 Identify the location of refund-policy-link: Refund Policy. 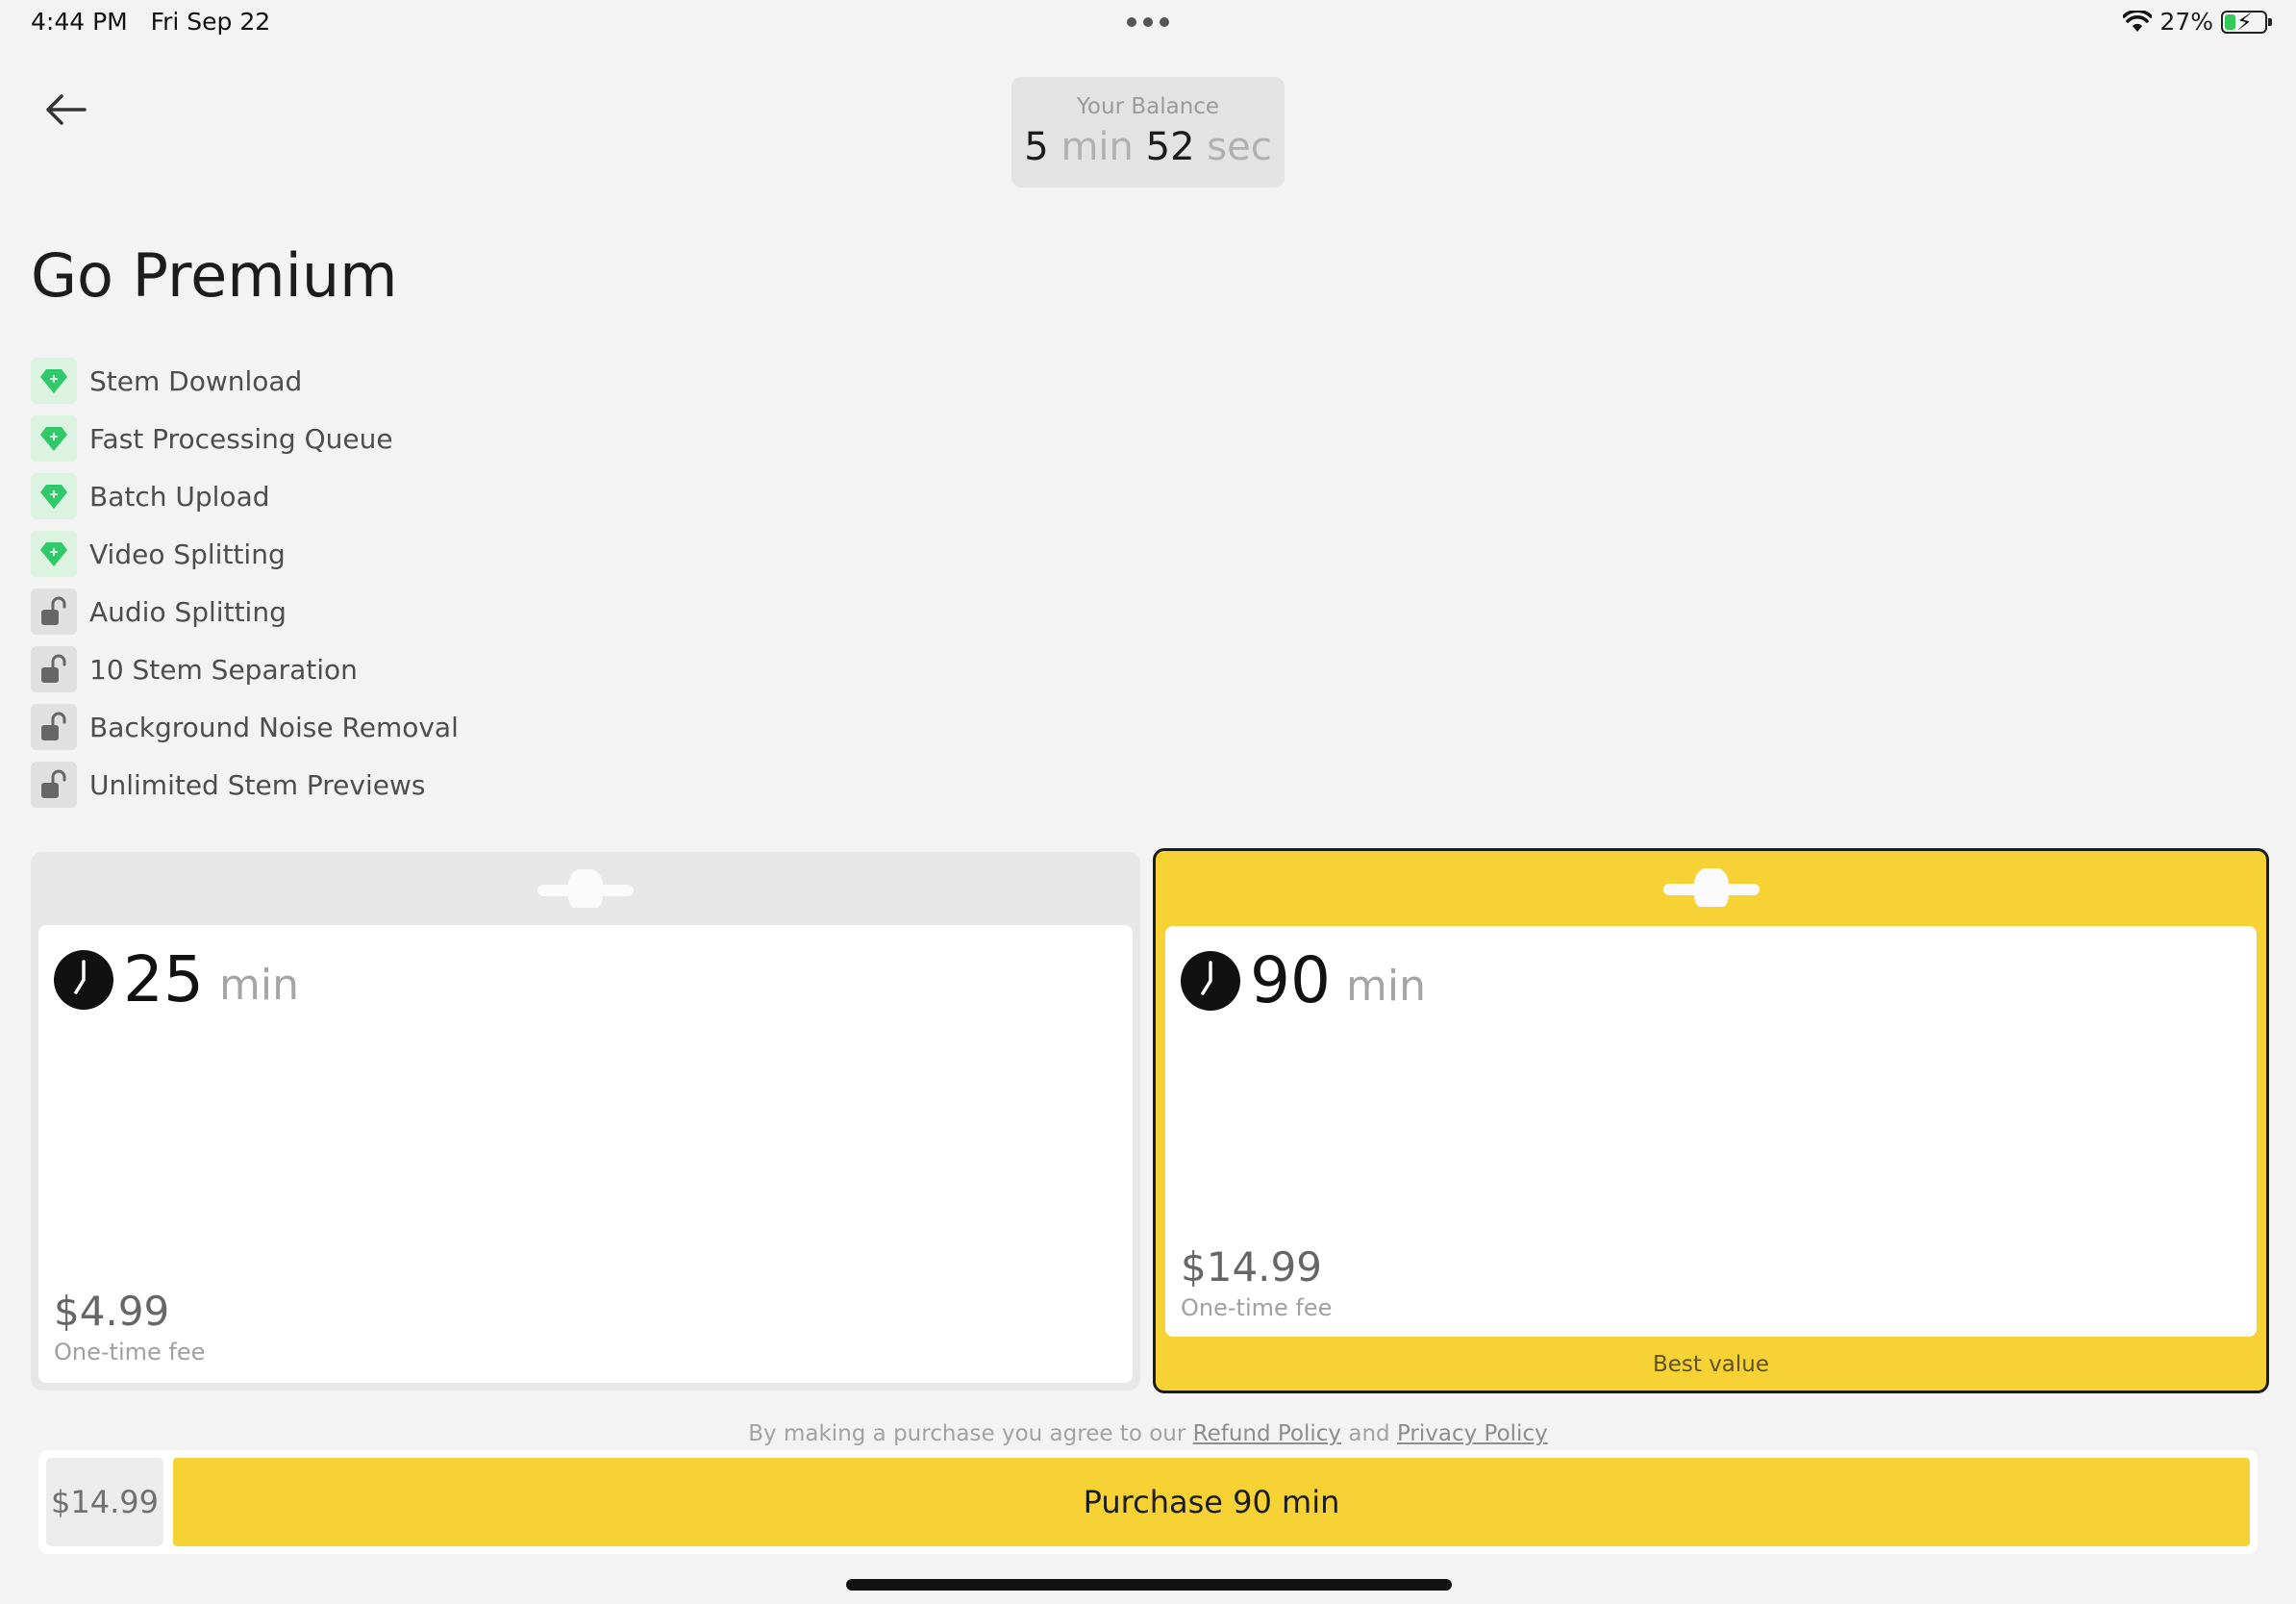
(1267, 1433).